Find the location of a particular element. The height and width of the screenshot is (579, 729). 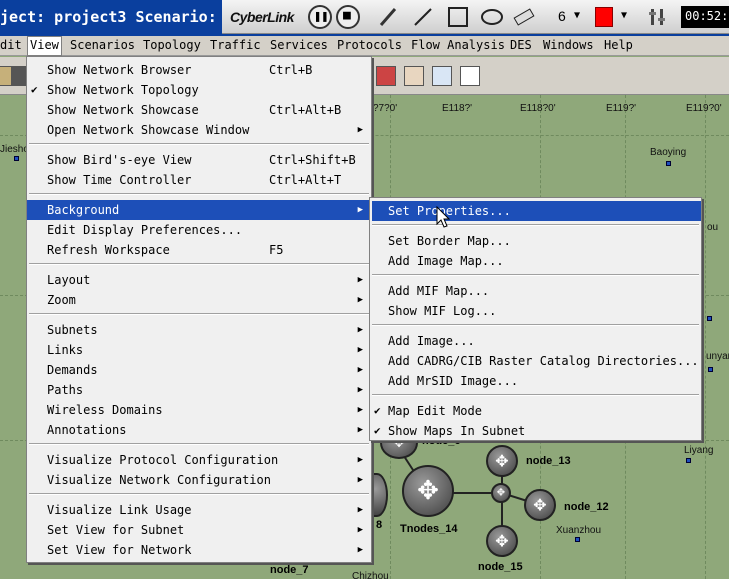

eraser-icon is located at coordinates (524, 17).